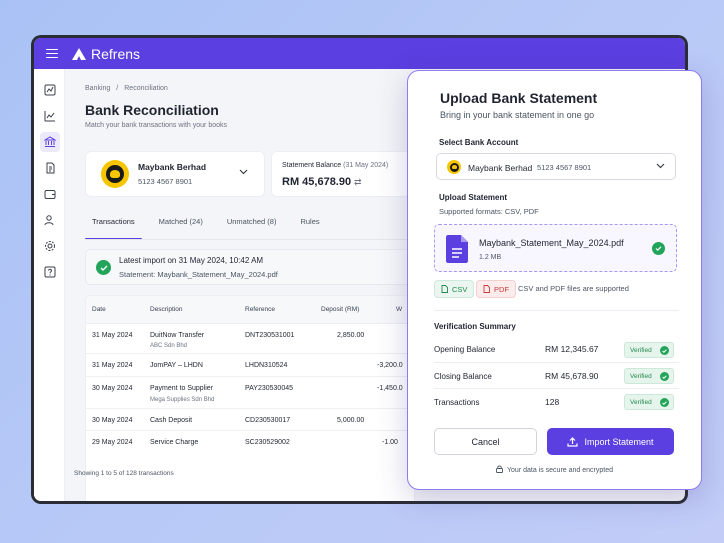 This screenshot has height=543, width=724. What do you see at coordinates (465, 349) in the screenshot?
I see `opening-balance-label: Opening Balance` at bounding box center [465, 349].